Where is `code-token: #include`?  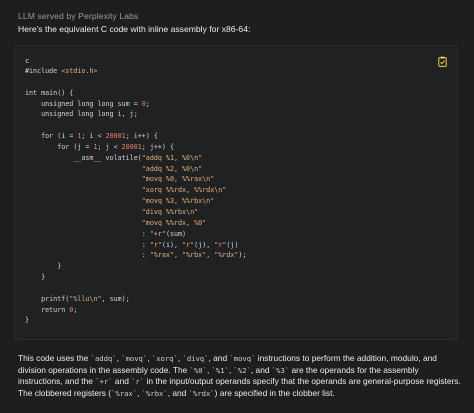 code-token: #include is located at coordinates (43, 71).